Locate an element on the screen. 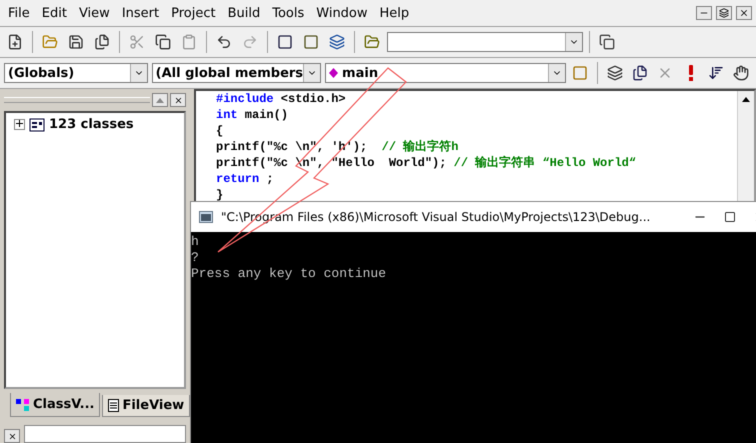 This screenshot has height=443, width=756. code-line: } is located at coordinates (220, 195).